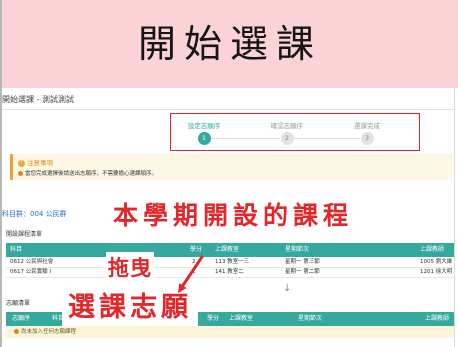 The image size is (458, 347). I want to click on step-circle-3: 3, so click(367, 138).